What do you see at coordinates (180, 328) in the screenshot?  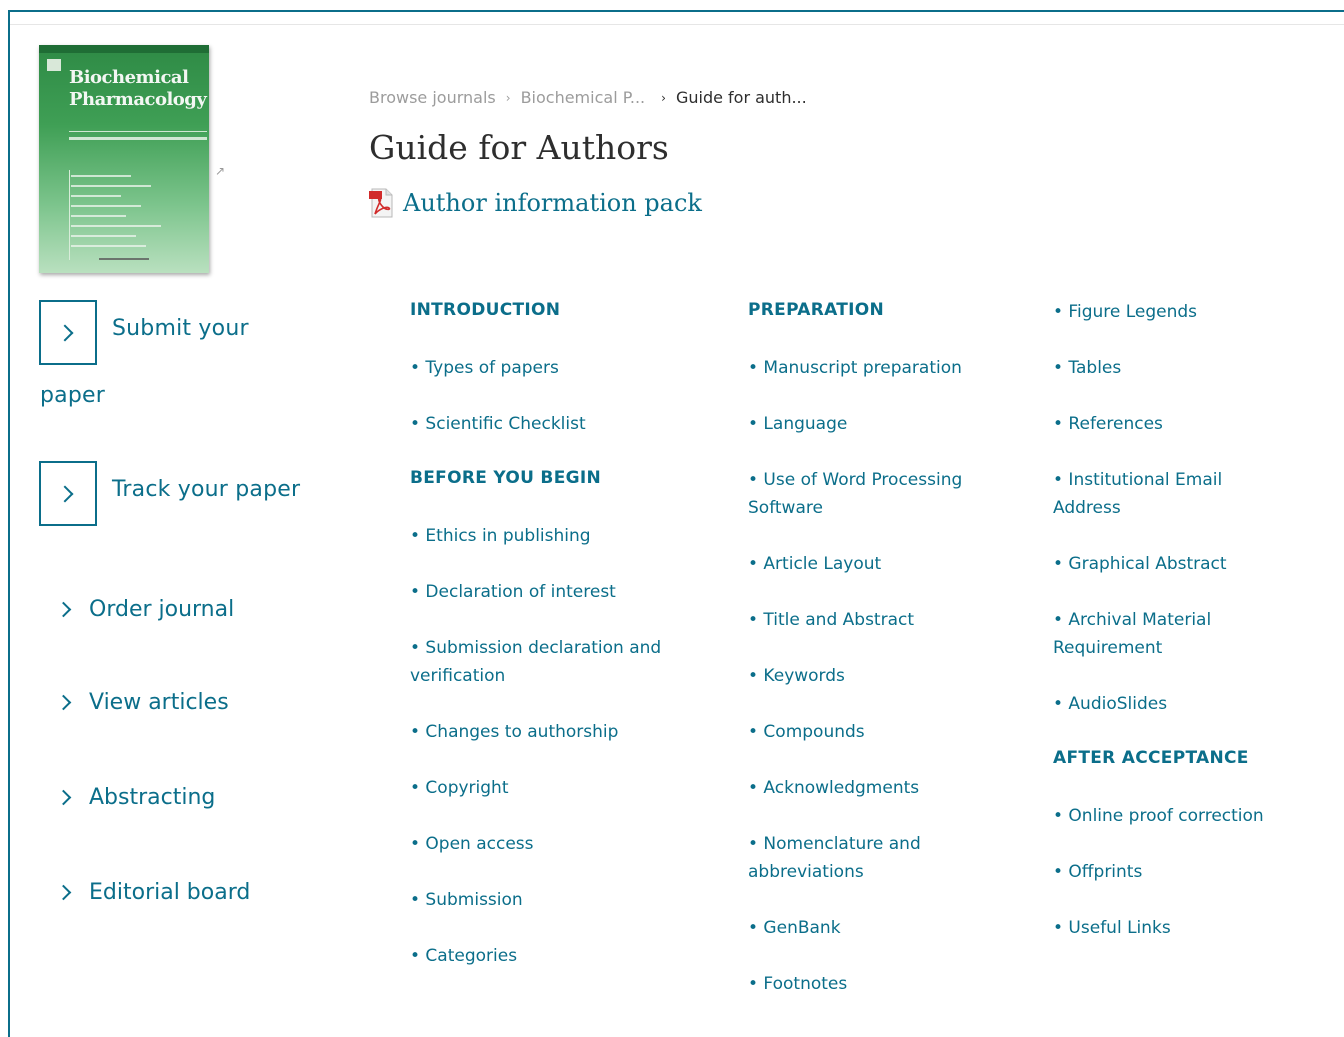 I see `submit-paper-label: Submit your` at bounding box center [180, 328].